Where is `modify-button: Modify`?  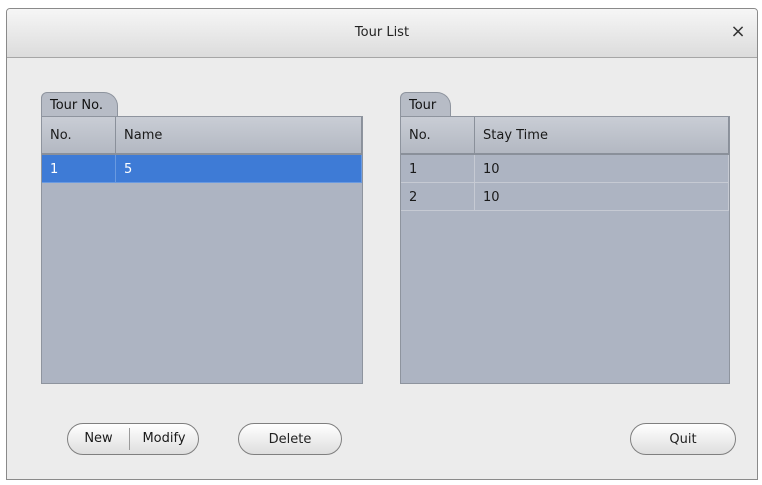
modify-button: Modify is located at coordinates (164, 439).